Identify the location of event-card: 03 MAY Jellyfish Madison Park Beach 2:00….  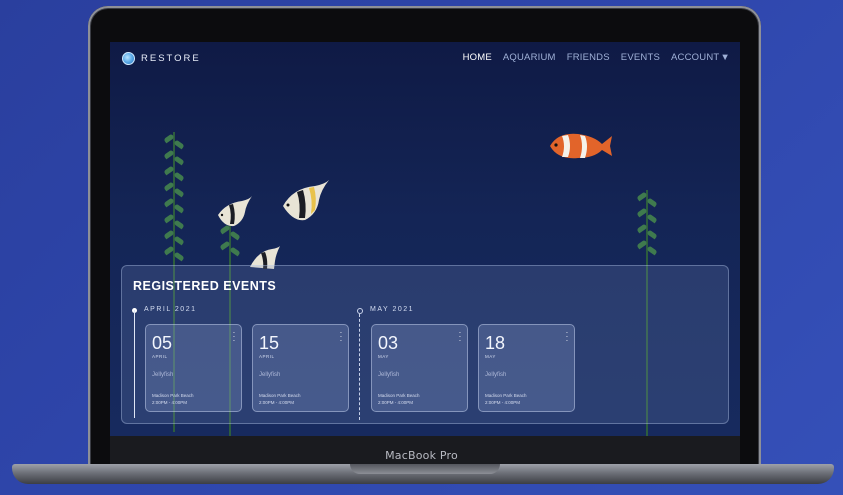
(419, 368).